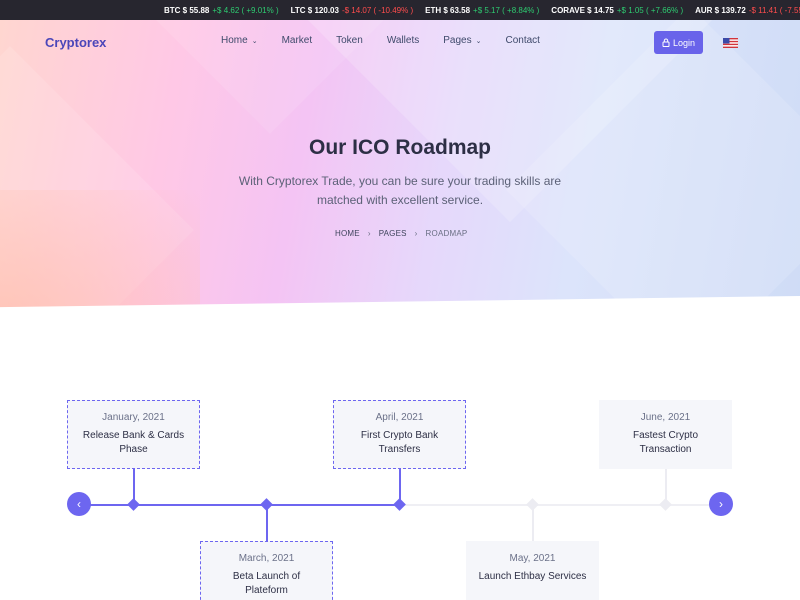  Describe the element at coordinates (774, 10) in the screenshot. I see `ticker-change: -$ 11.41 ( -7.55%` at that location.